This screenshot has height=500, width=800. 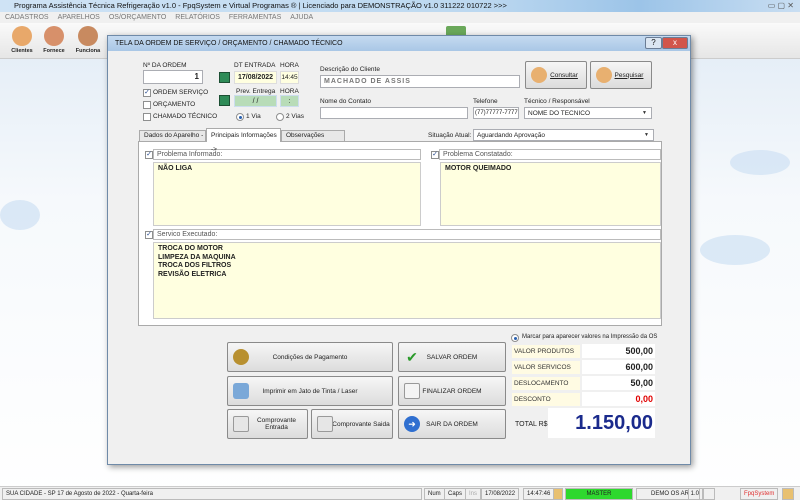 I want to click on condicoes-pagamento-button: Condições de Pagamento, so click(x=310, y=357).